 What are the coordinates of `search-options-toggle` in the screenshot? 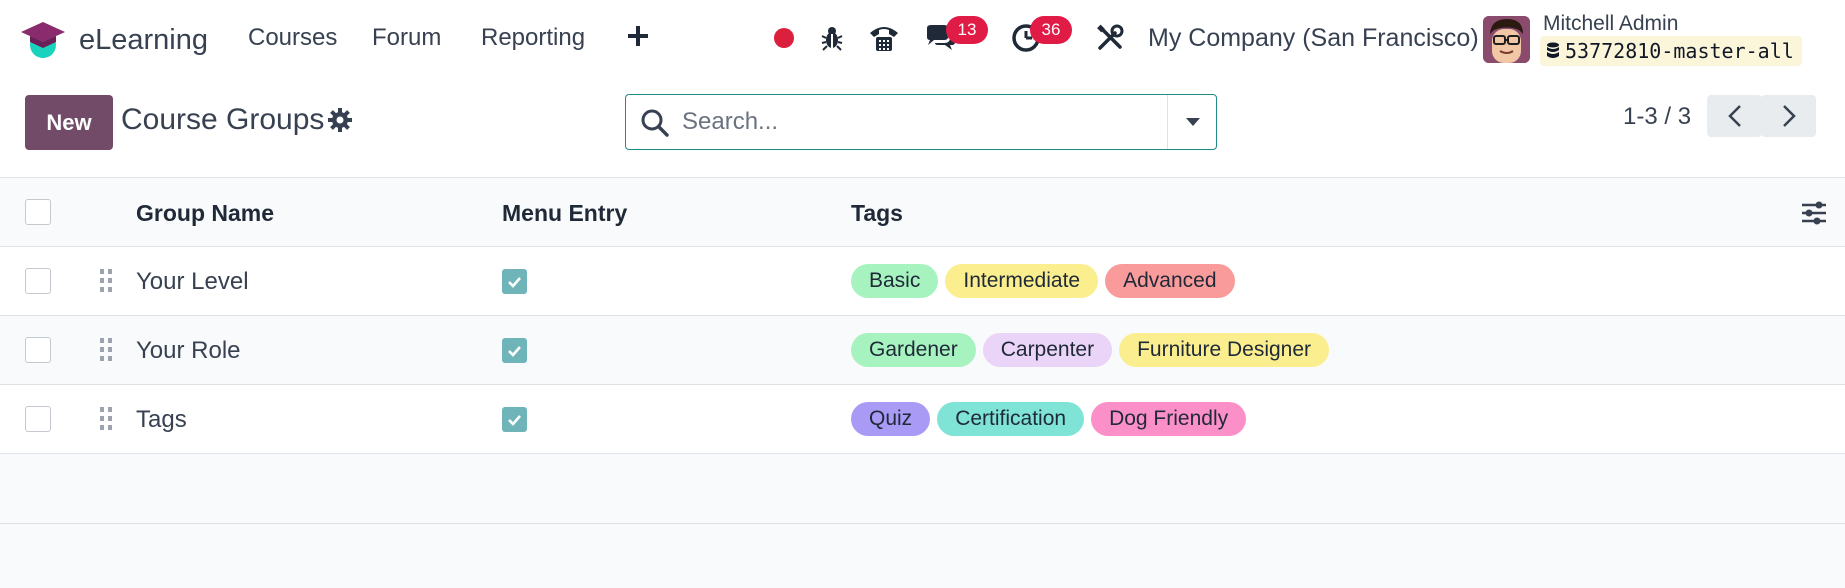 It's located at (1192, 122).